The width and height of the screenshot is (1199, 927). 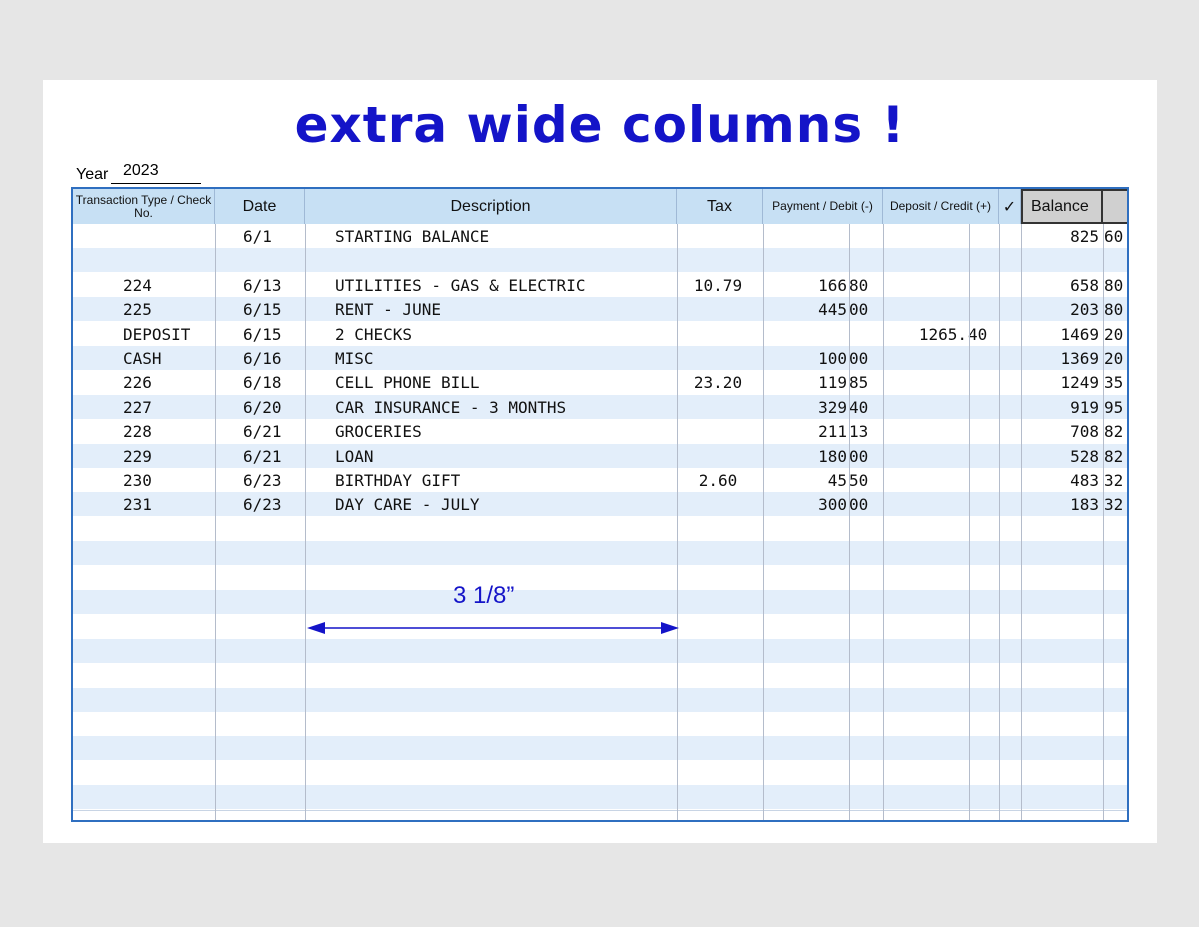 What do you see at coordinates (859, 285) in the screenshot?
I see `cell-pay-c: 80` at bounding box center [859, 285].